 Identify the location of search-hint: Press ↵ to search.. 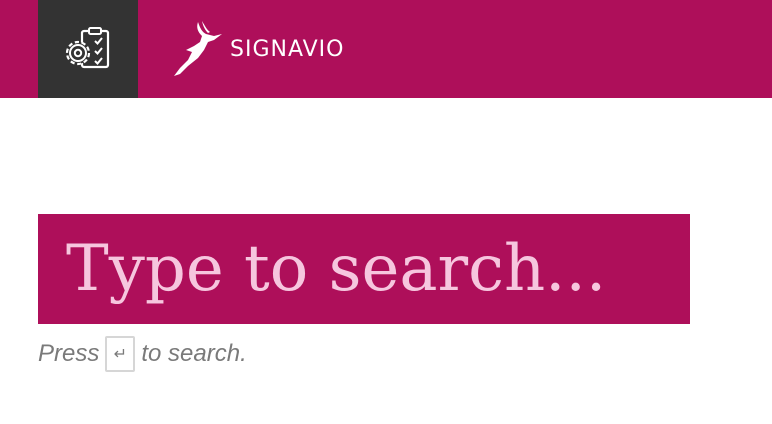
(142, 354).